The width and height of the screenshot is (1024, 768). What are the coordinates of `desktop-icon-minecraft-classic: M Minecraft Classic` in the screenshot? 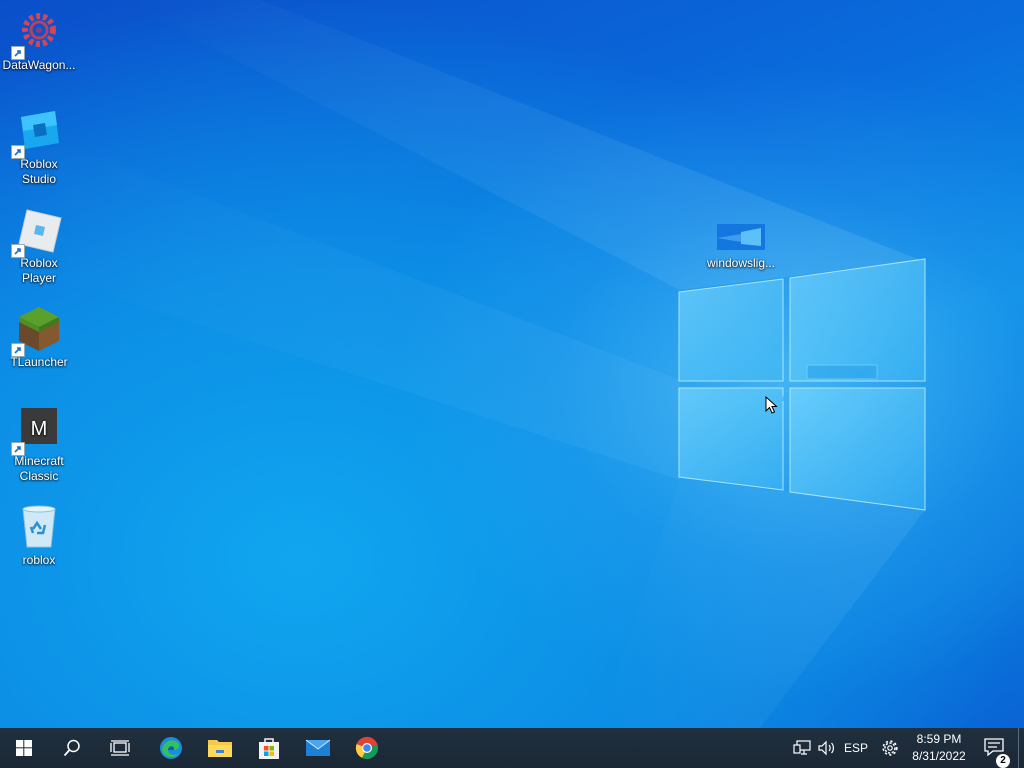 It's located at (39, 444).